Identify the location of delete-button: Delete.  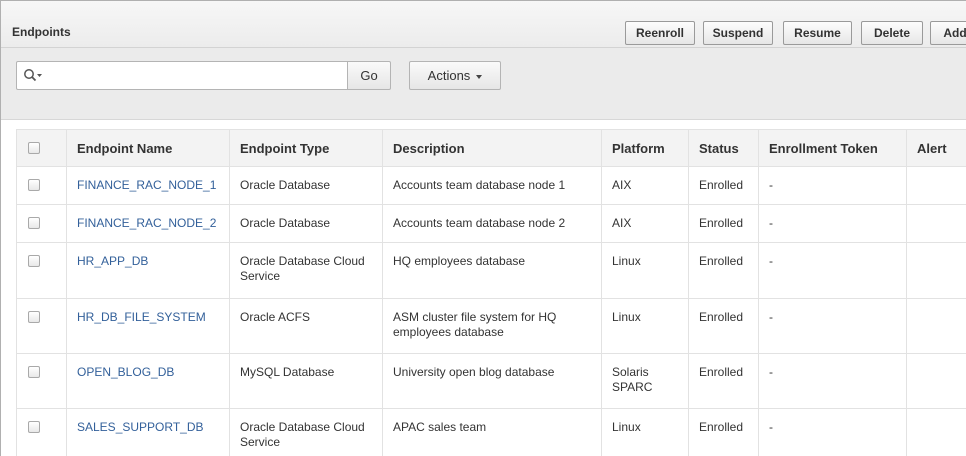
(892, 33).